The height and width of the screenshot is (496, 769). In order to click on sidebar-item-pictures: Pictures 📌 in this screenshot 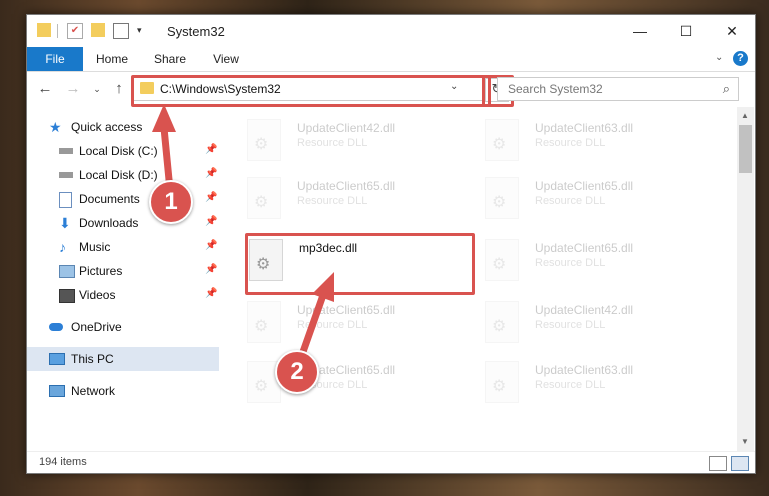, I will do `click(123, 271)`.